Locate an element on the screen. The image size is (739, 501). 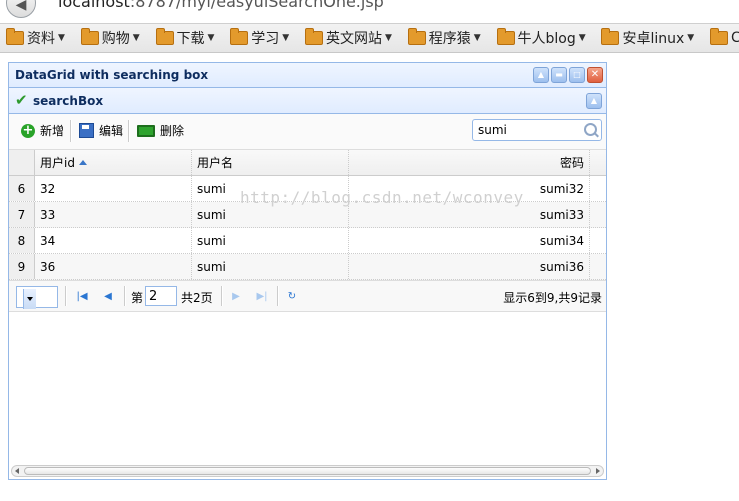
address-bar: ◀ localhost:8787/myl/easyuiSearchOne.jsp is located at coordinates (369, 10).